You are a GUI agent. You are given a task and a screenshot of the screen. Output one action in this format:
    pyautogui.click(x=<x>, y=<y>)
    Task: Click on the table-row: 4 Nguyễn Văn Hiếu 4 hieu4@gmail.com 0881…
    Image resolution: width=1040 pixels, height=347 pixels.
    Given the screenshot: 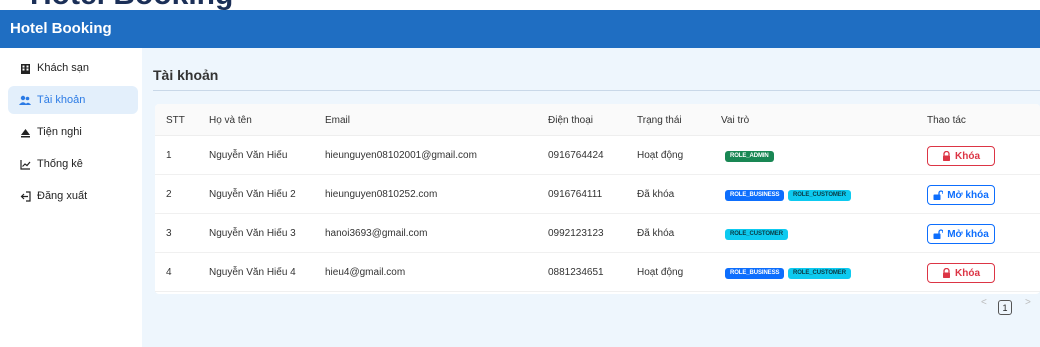 What is the action you would take?
    pyautogui.click(x=597, y=272)
    